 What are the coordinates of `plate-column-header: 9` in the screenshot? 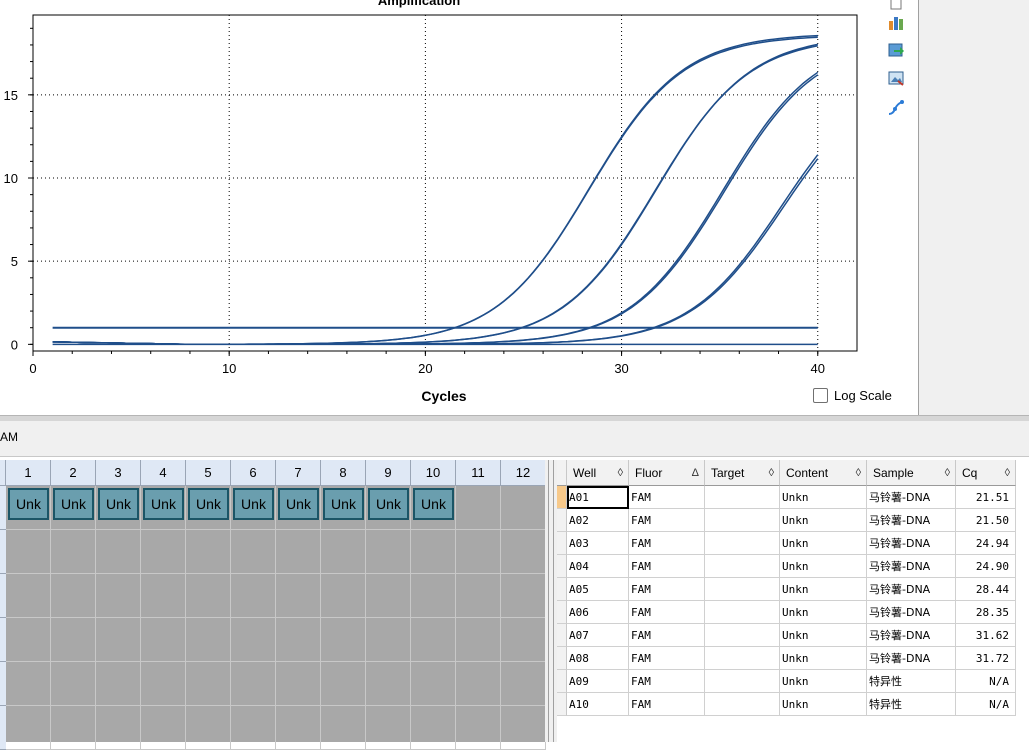 It's located at (388, 473).